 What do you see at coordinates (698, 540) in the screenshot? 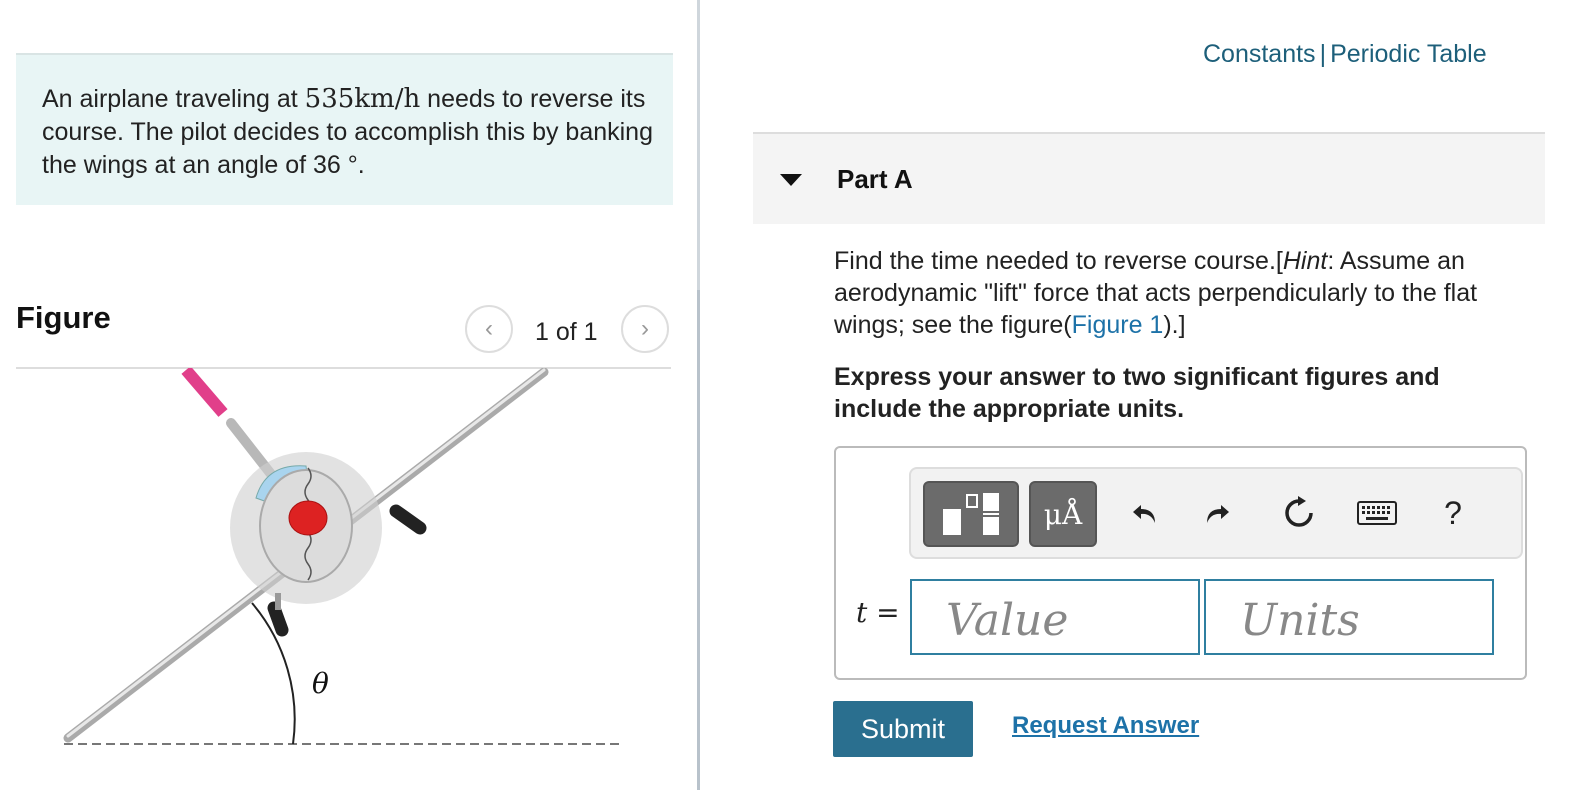
I see `scroll-indicator` at bounding box center [698, 540].